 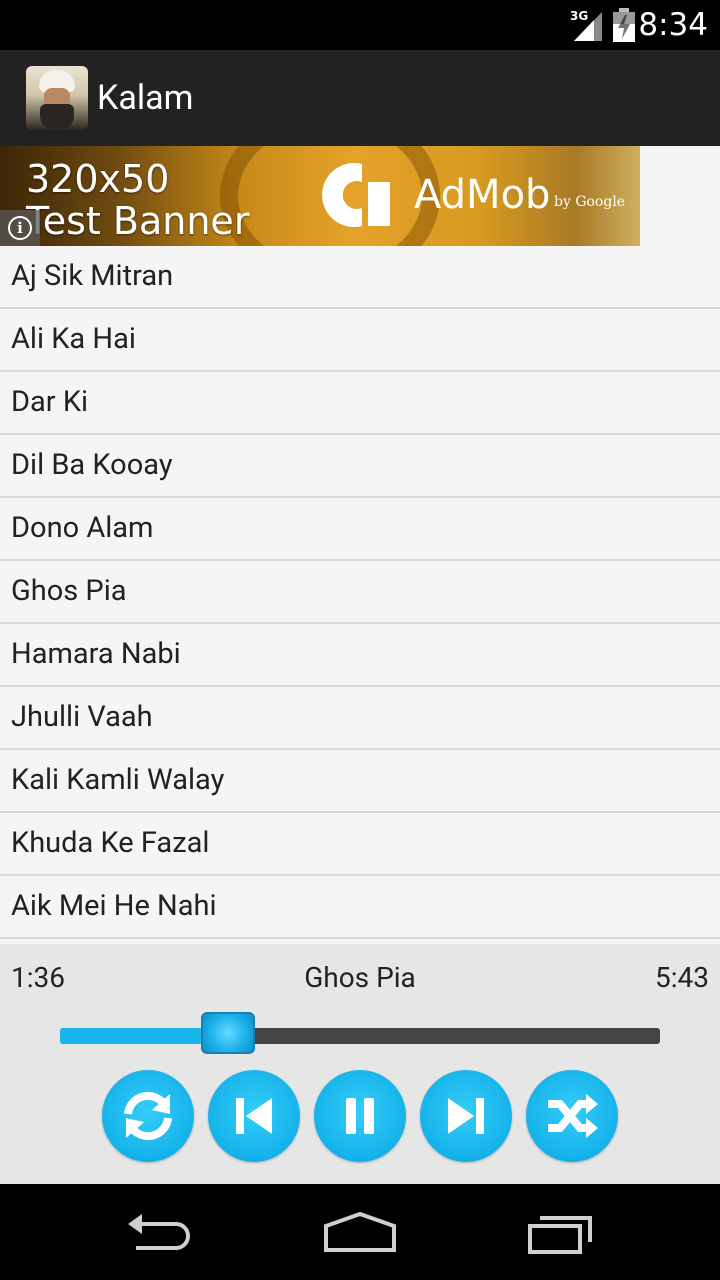 I want to click on ad-by-google: by Google, so click(x=590, y=202).